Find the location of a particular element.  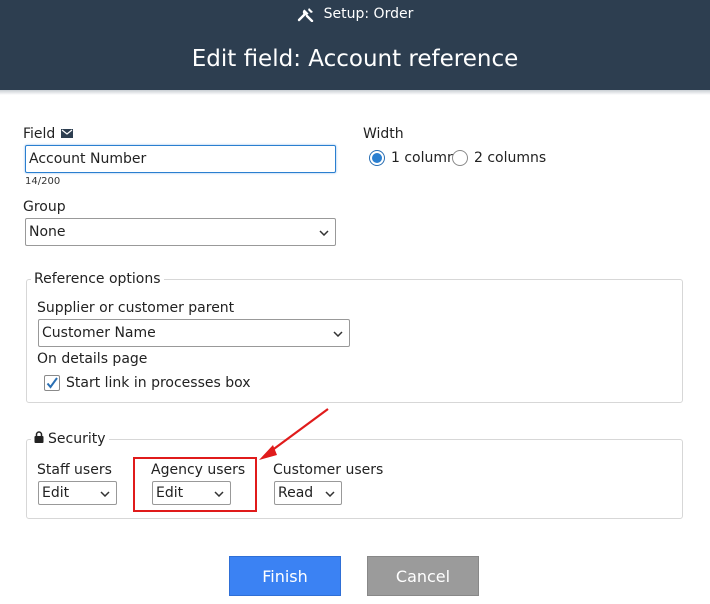

security-panel is located at coordinates (354, 479).